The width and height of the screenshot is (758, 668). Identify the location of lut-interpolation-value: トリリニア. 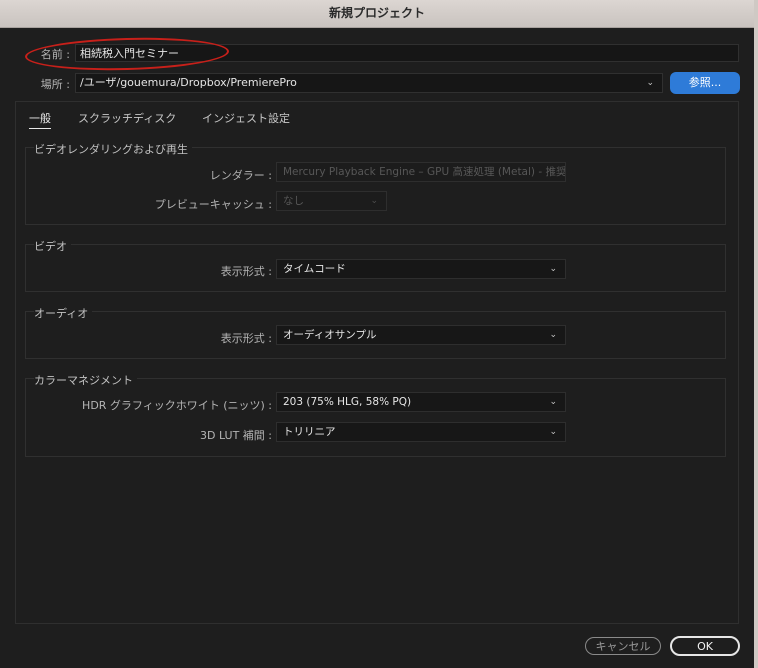
(309, 432).